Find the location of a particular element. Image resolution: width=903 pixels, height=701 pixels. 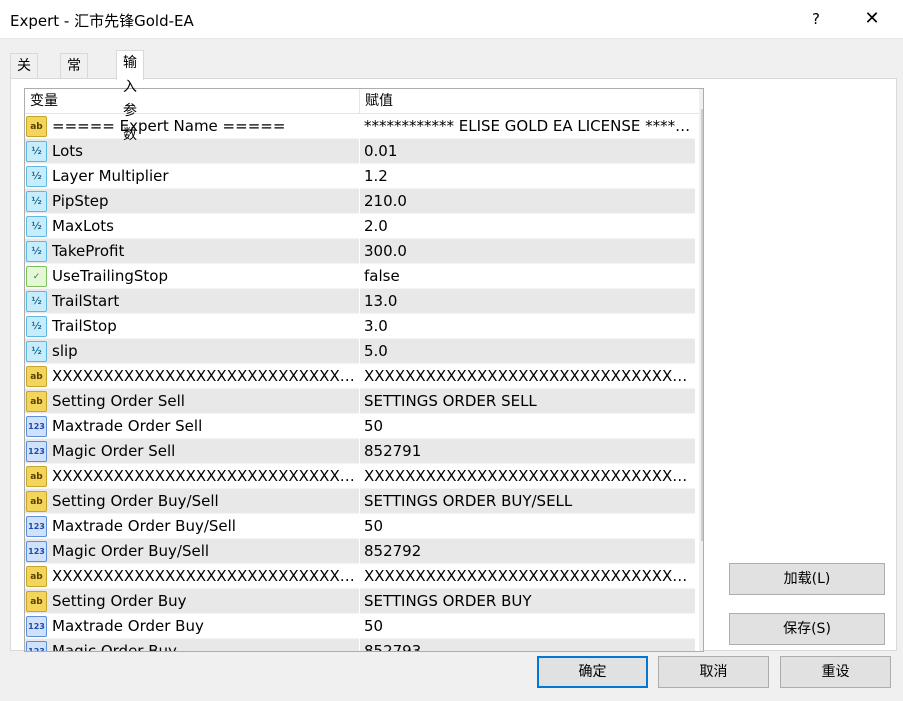

reset-button: 重设 is located at coordinates (835, 672).